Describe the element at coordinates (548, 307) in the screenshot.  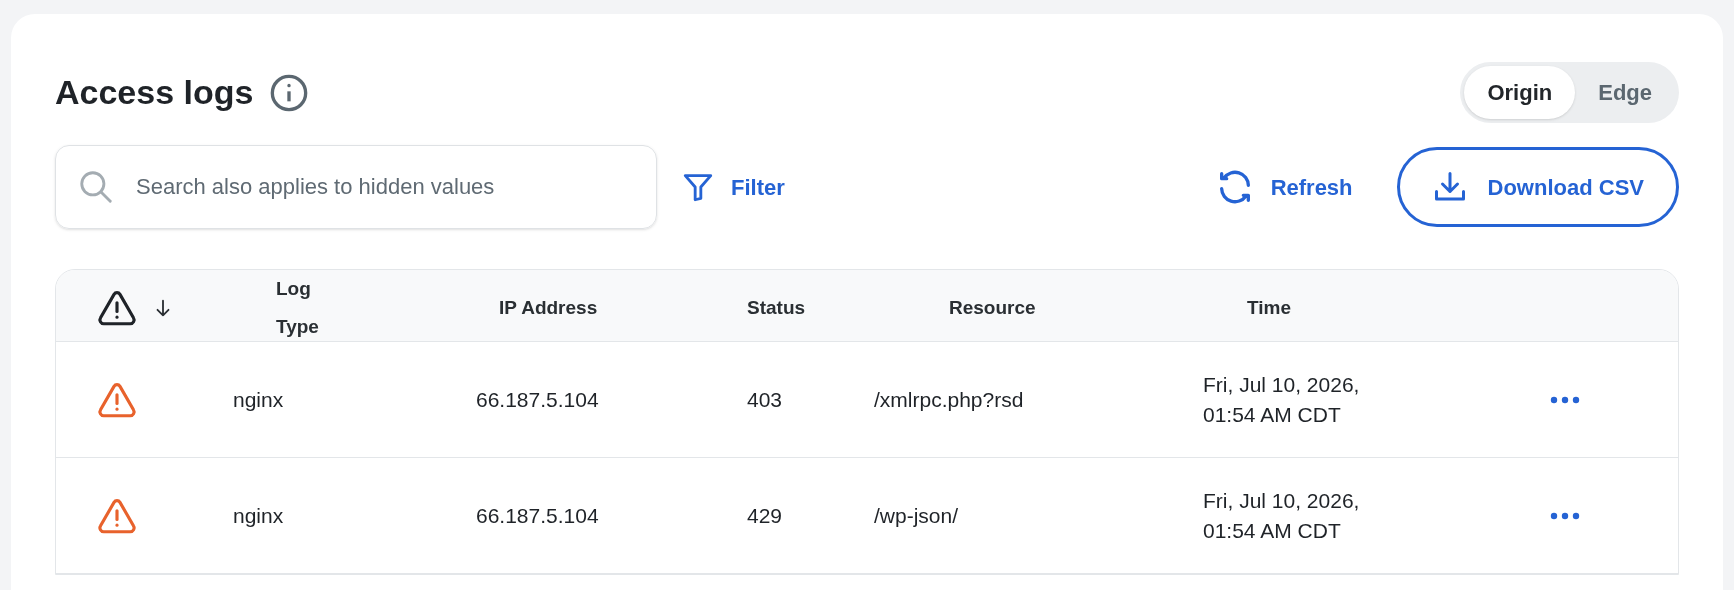
I see `column-header: IP Address` at that location.